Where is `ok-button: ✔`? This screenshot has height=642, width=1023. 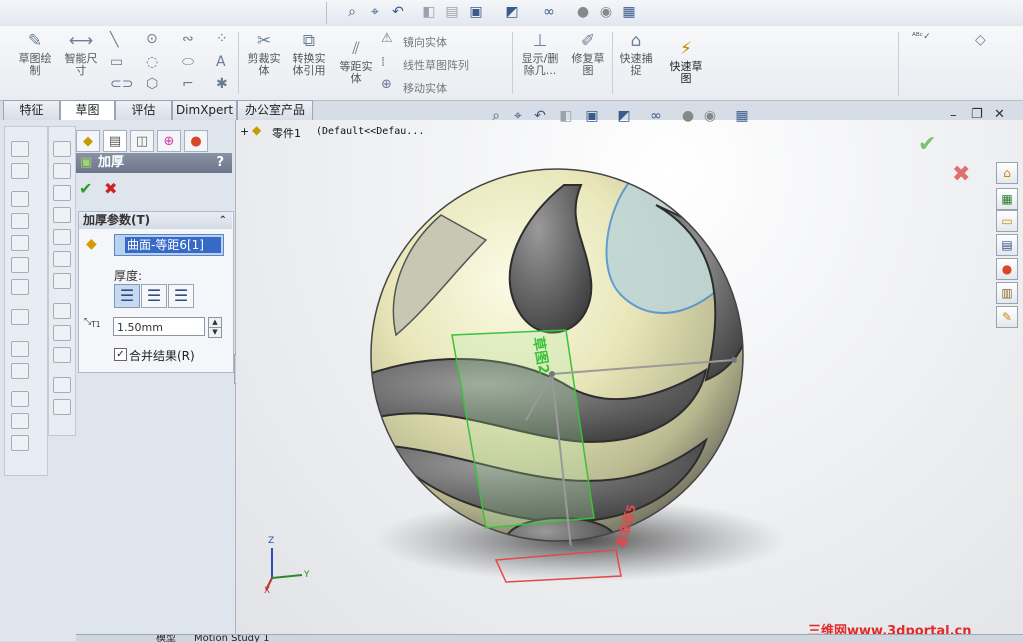 ok-button: ✔ is located at coordinates (85, 188).